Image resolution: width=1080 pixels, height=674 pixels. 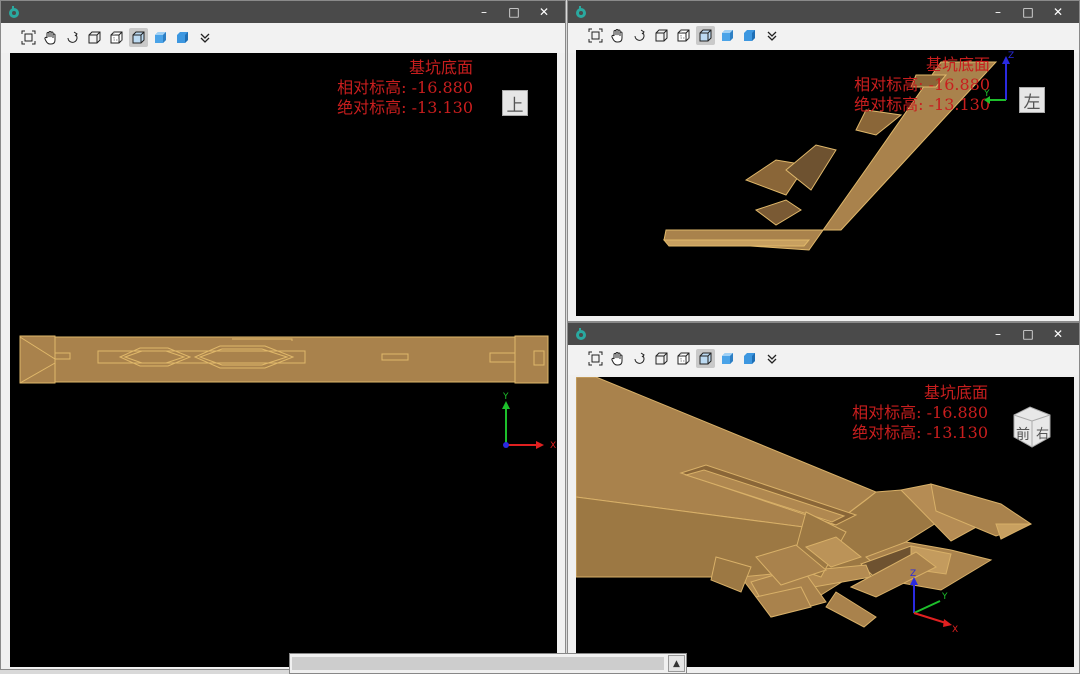 I want to click on view-cube-right-label: 右, so click(x=1042, y=434).